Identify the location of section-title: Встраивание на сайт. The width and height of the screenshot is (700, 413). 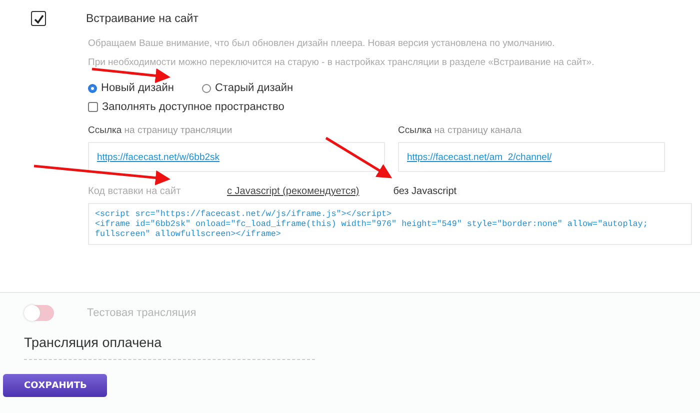
(142, 18).